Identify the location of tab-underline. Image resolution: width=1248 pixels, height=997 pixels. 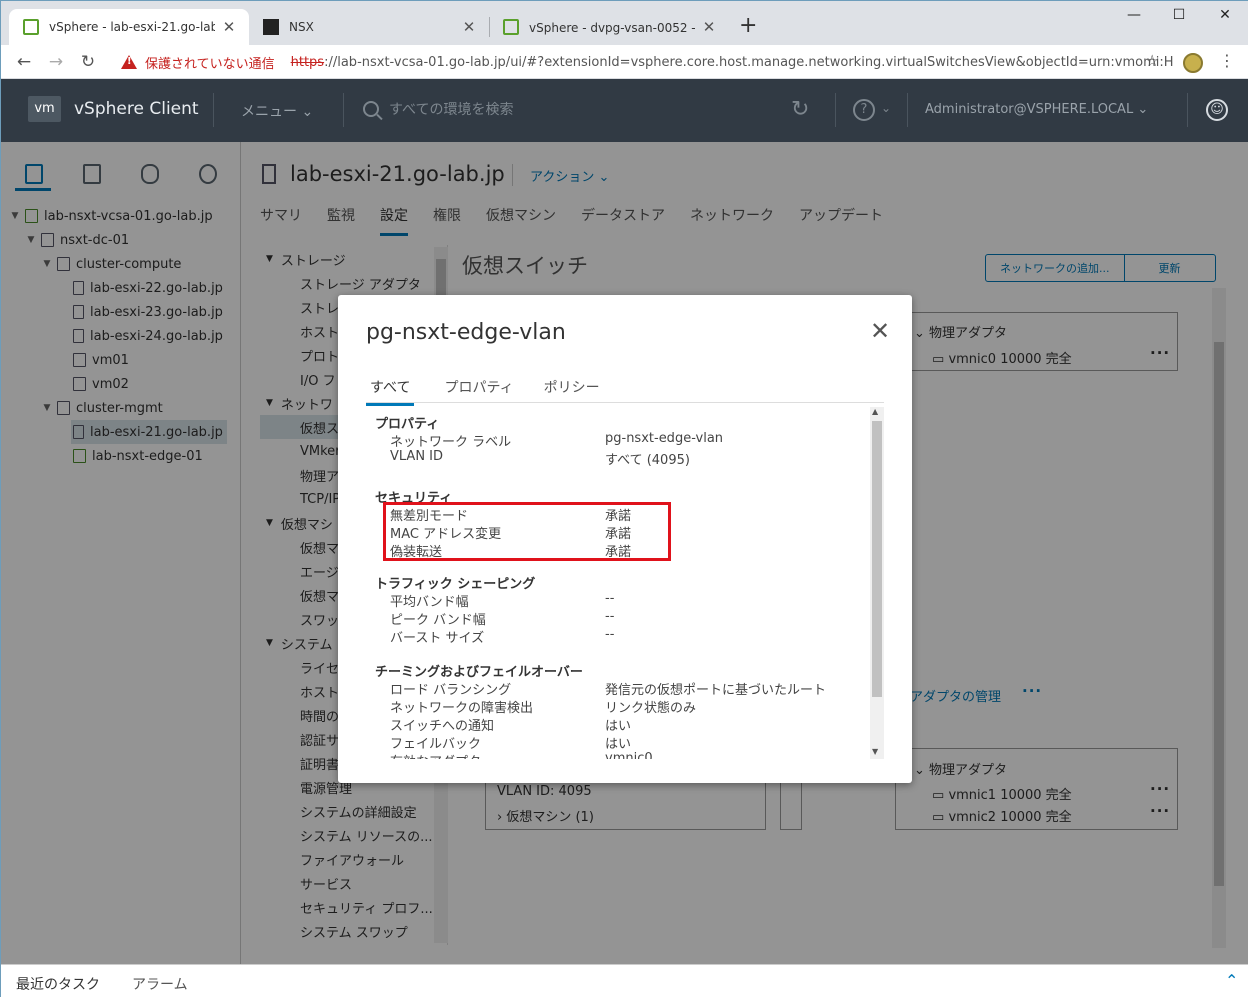
(625, 402).